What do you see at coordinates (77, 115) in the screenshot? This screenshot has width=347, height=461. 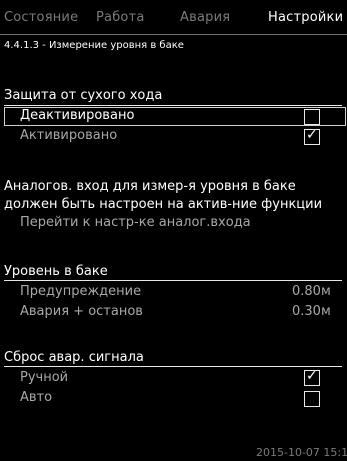 I see `option-deactivated-label: Деактивировано` at bounding box center [77, 115].